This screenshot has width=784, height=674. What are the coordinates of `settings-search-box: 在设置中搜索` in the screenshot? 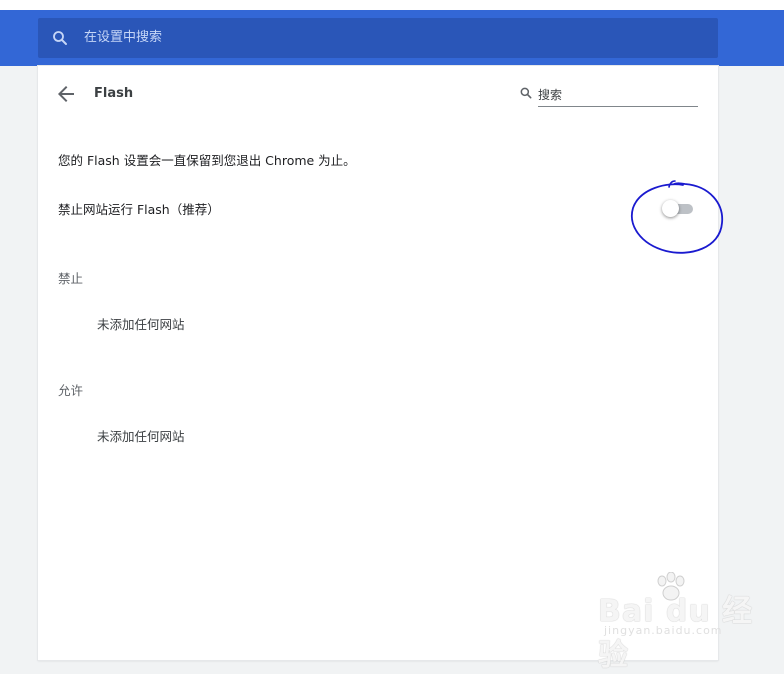 It's located at (378, 38).